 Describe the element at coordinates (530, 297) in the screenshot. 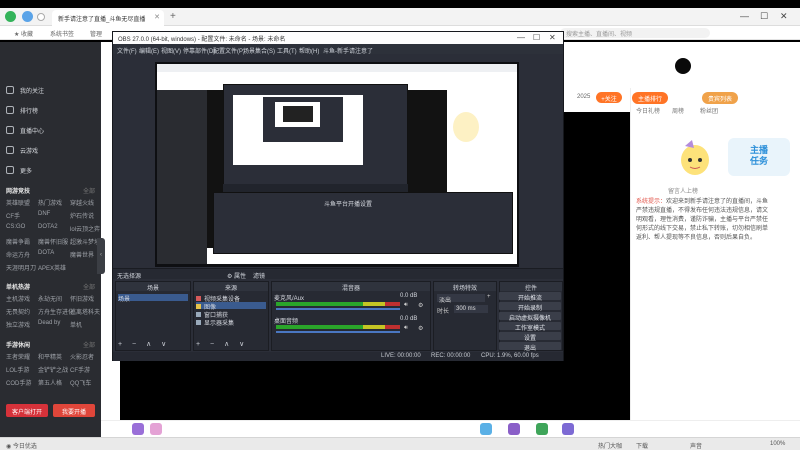

I see `obs-start-stream-button: 开始推流` at that location.